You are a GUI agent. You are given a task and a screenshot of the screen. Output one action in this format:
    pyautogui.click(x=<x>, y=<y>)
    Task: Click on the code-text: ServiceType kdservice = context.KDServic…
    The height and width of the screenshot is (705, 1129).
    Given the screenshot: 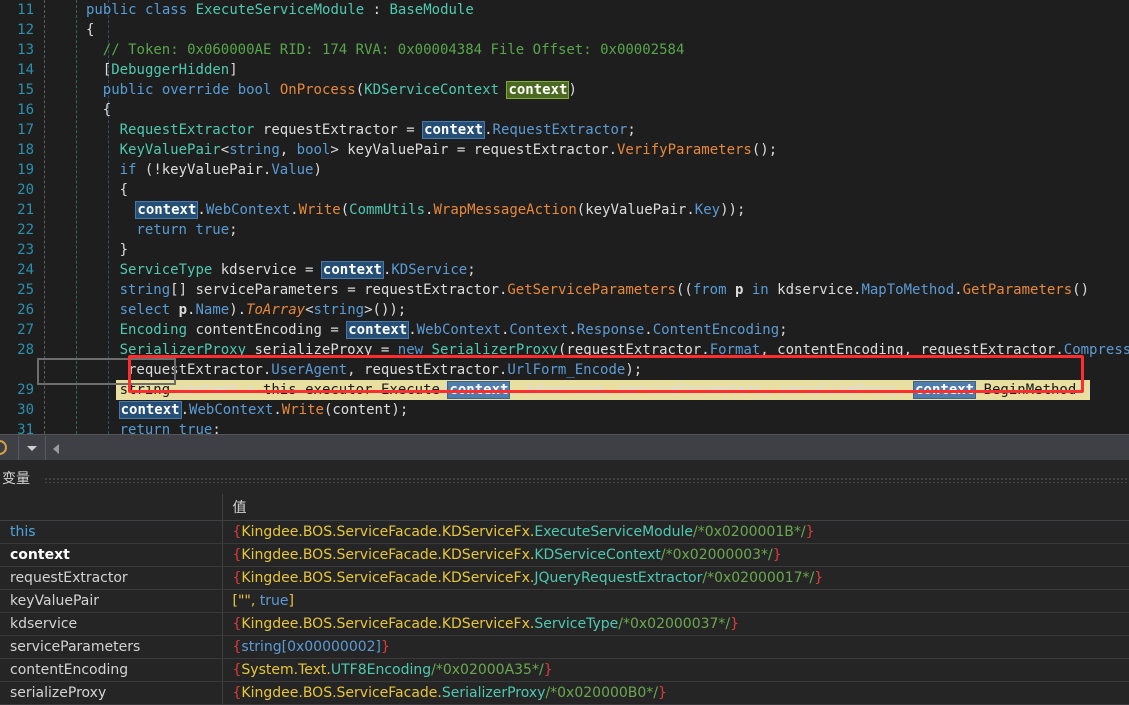 What is the action you would take?
    pyautogui.click(x=297, y=270)
    